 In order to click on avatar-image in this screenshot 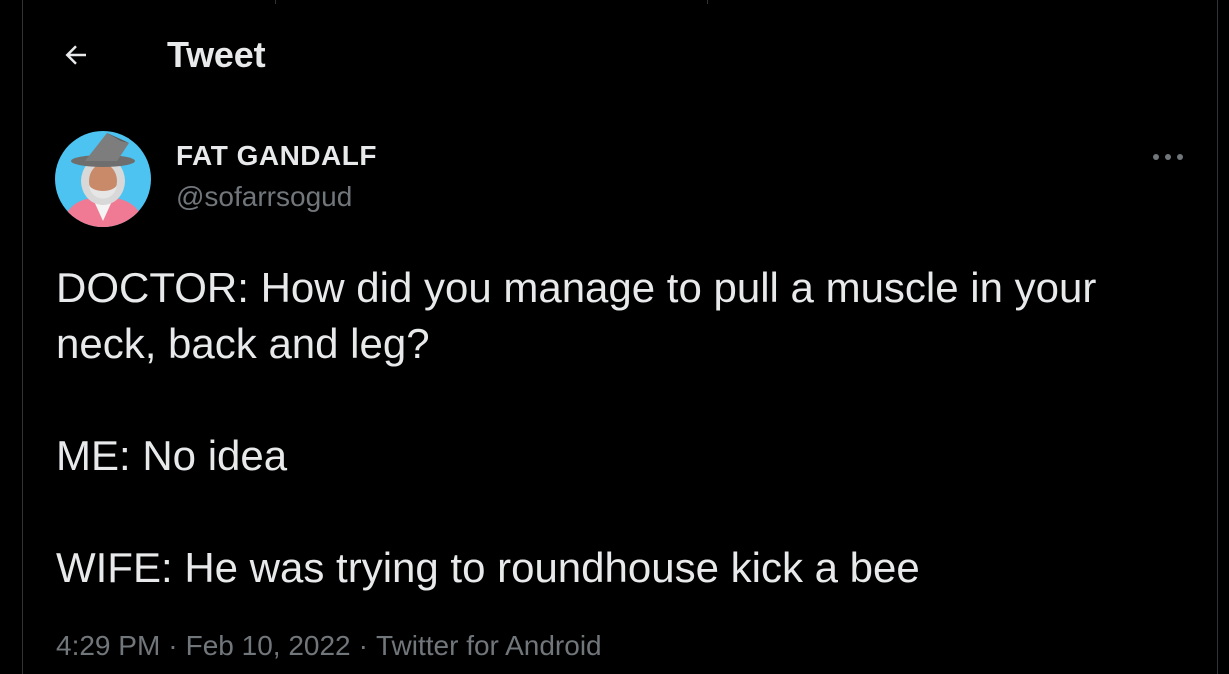, I will do `click(103, 179)`.